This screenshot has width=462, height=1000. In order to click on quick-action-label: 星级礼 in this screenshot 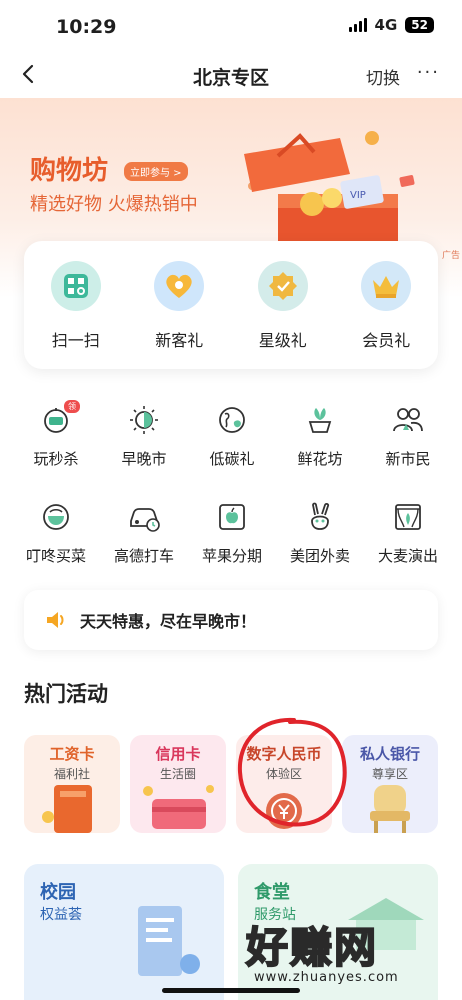, I will do `click(282, 340)`.